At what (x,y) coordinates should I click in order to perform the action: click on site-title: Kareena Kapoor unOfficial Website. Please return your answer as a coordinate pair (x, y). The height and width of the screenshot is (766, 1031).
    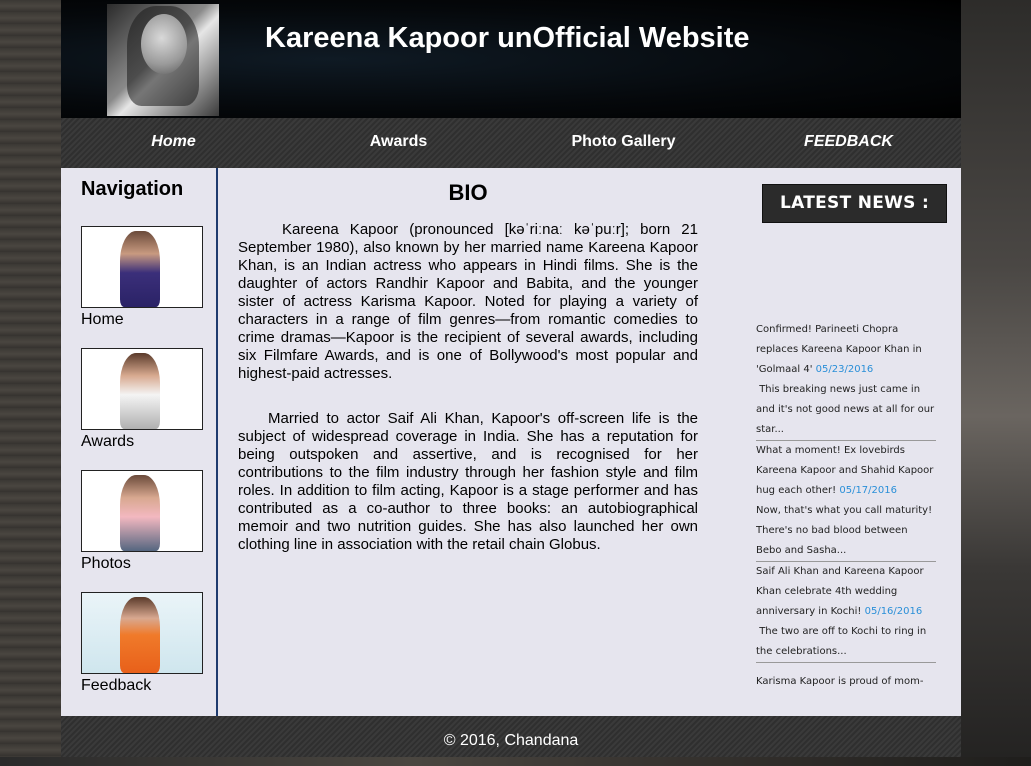
    Looking at the image, I should click on (507, 38).